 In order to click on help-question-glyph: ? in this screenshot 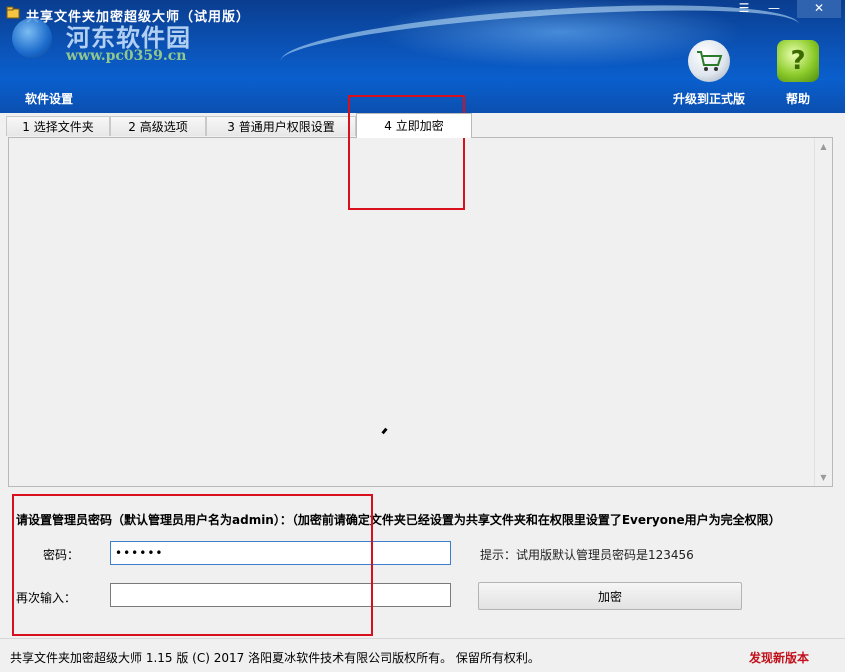, I will do `click(798, 61)`.